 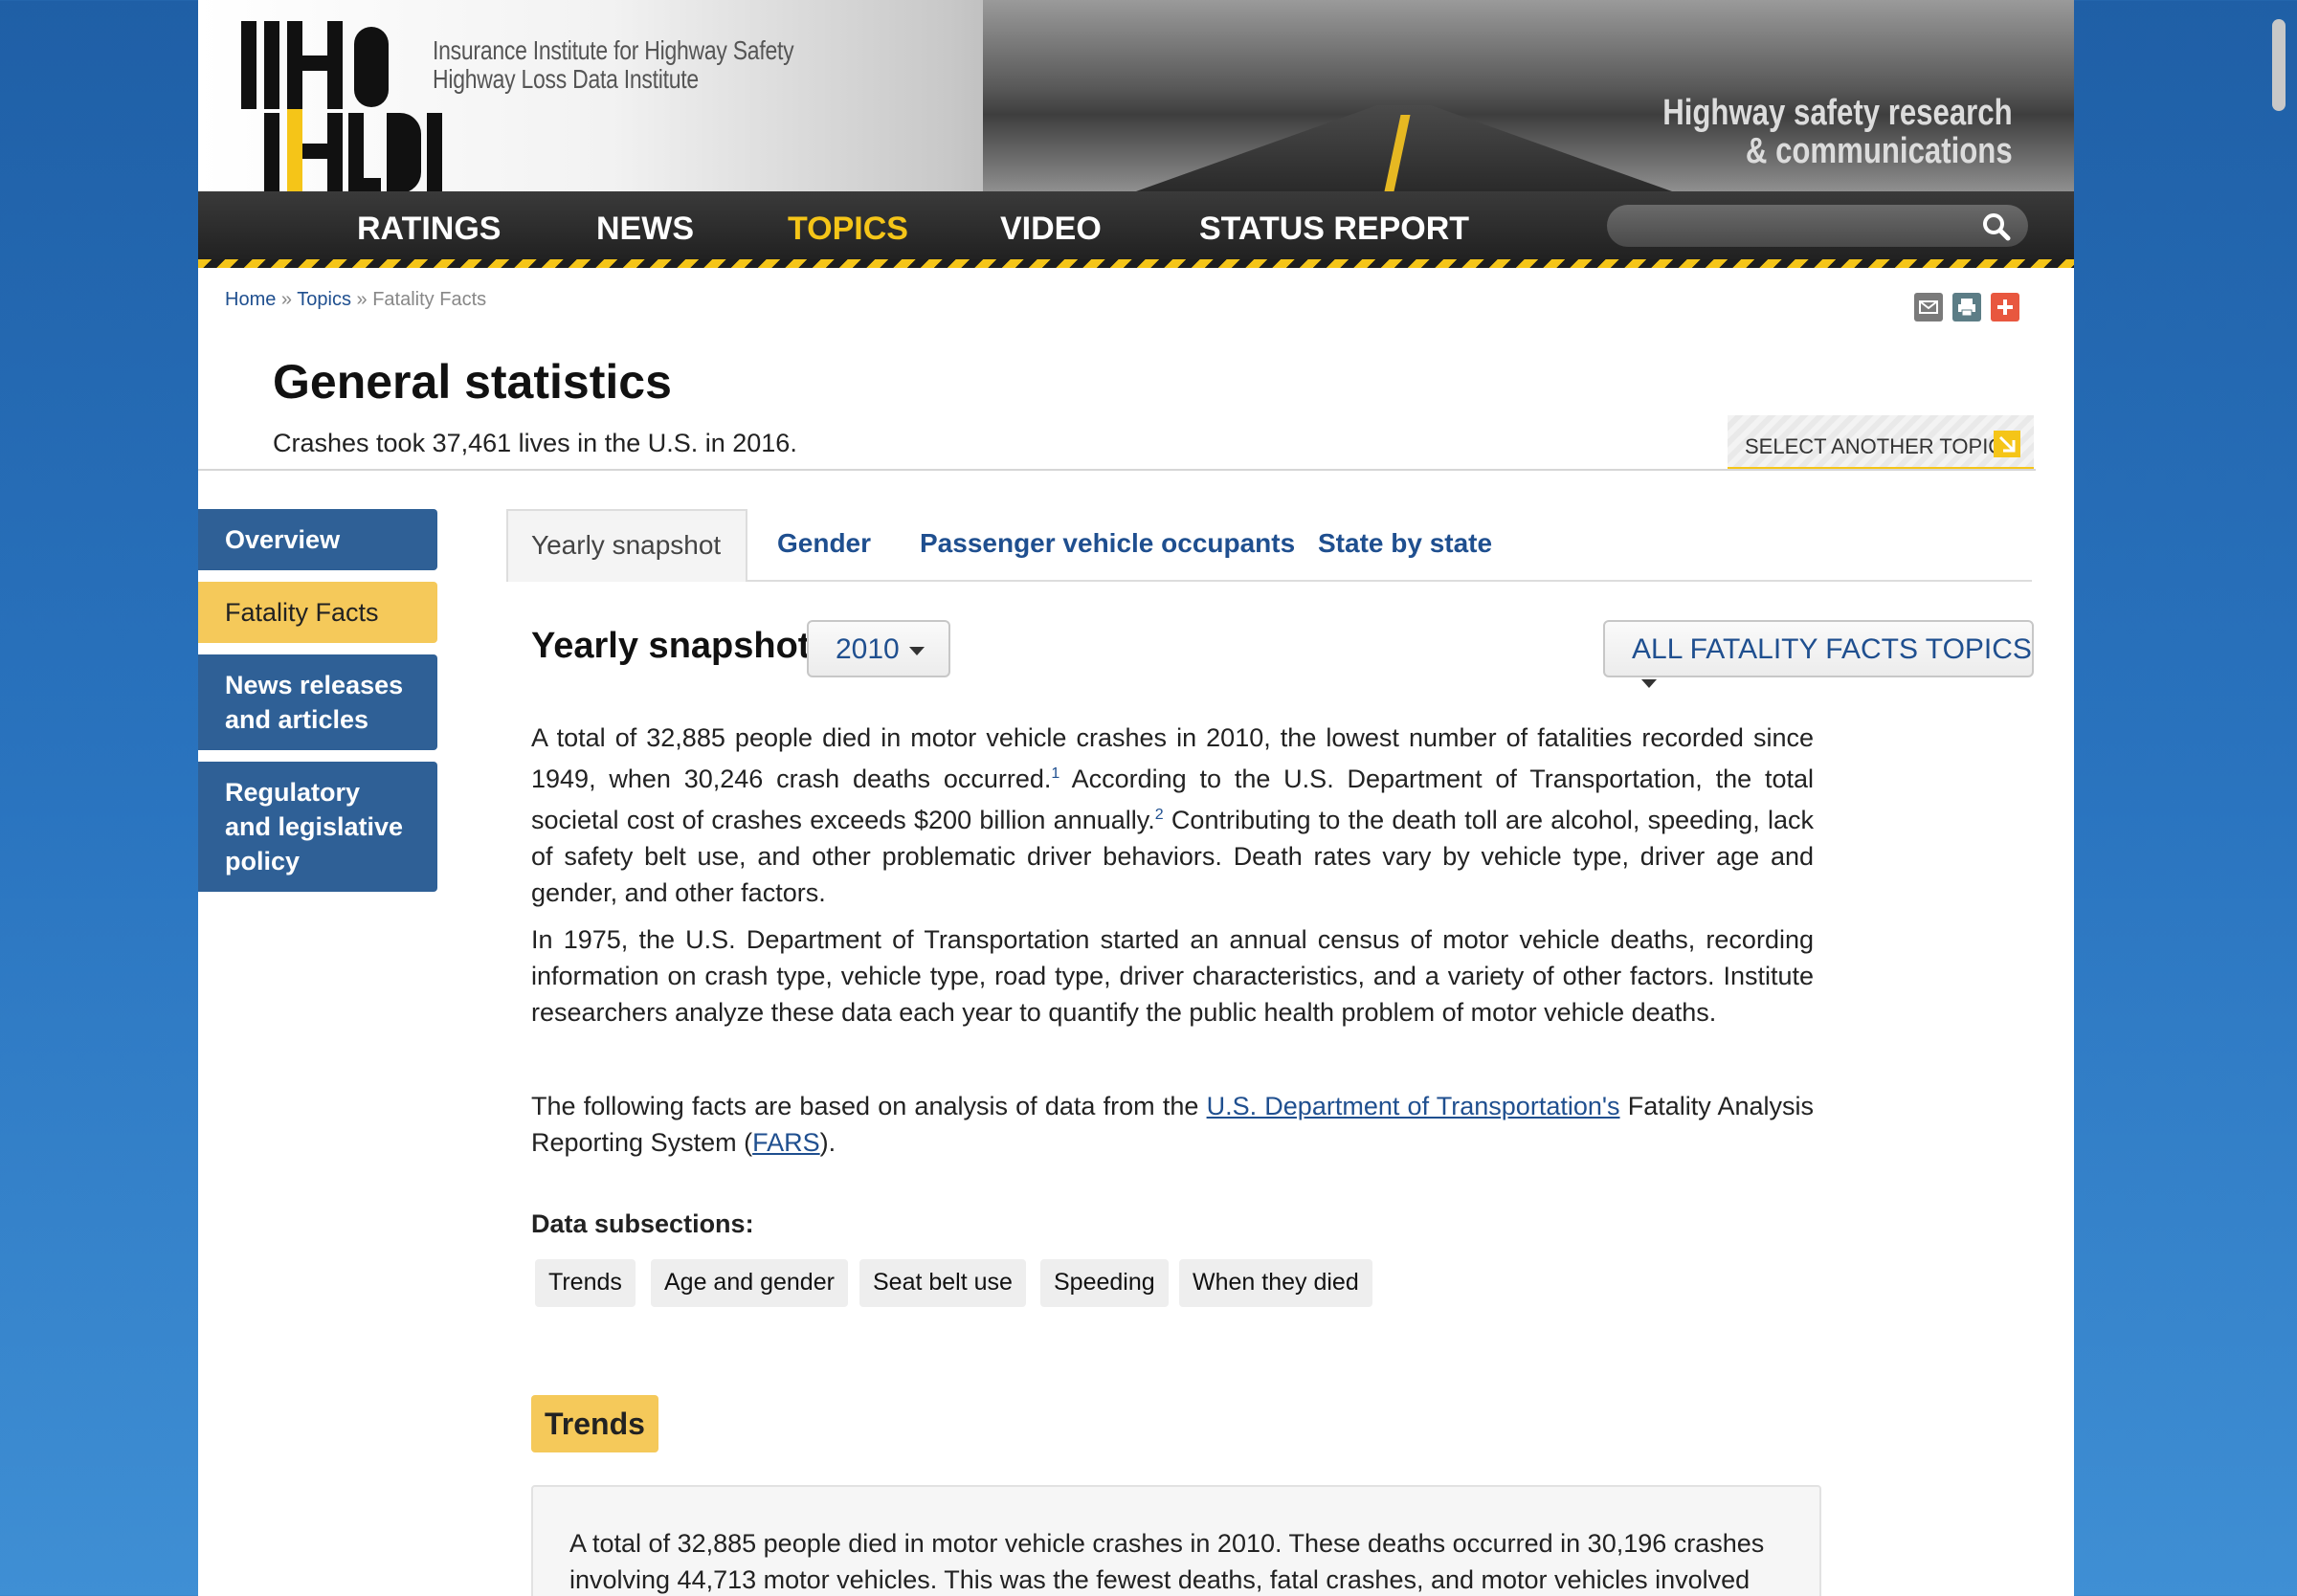 I want to click on footnote-1-link: 1, so click(x=1055, y=774).